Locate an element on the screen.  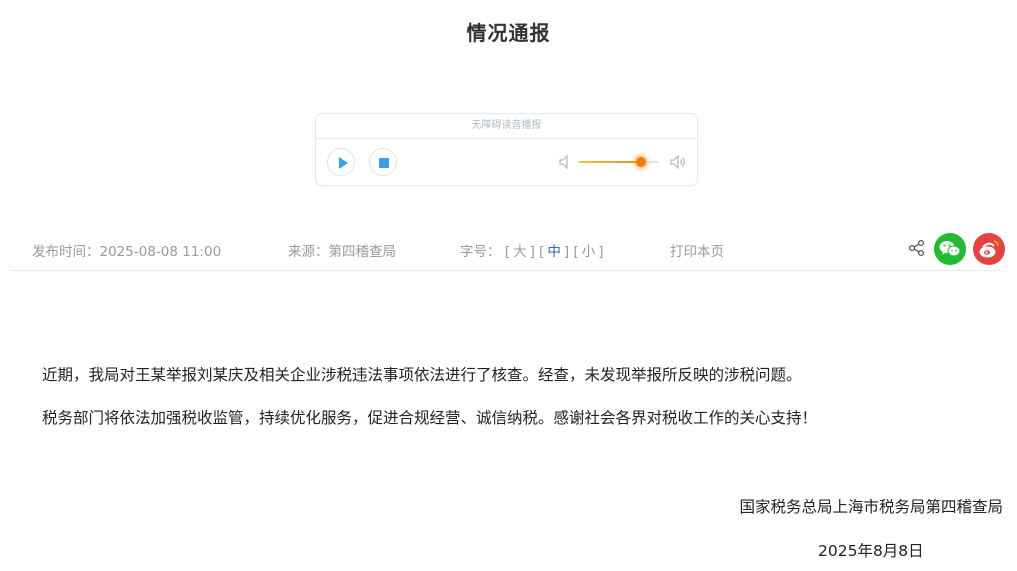
player-header-label: 无障碍读音播报 is located at coordinates (506, 126).